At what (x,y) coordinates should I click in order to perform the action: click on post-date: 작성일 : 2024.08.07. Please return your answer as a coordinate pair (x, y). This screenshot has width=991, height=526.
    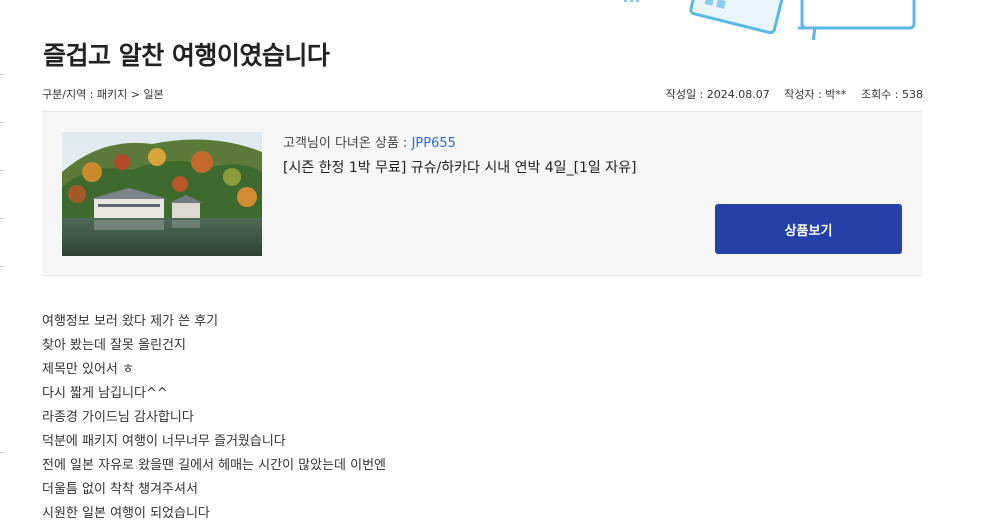
    Looking at the image, I should click on (717, 94).